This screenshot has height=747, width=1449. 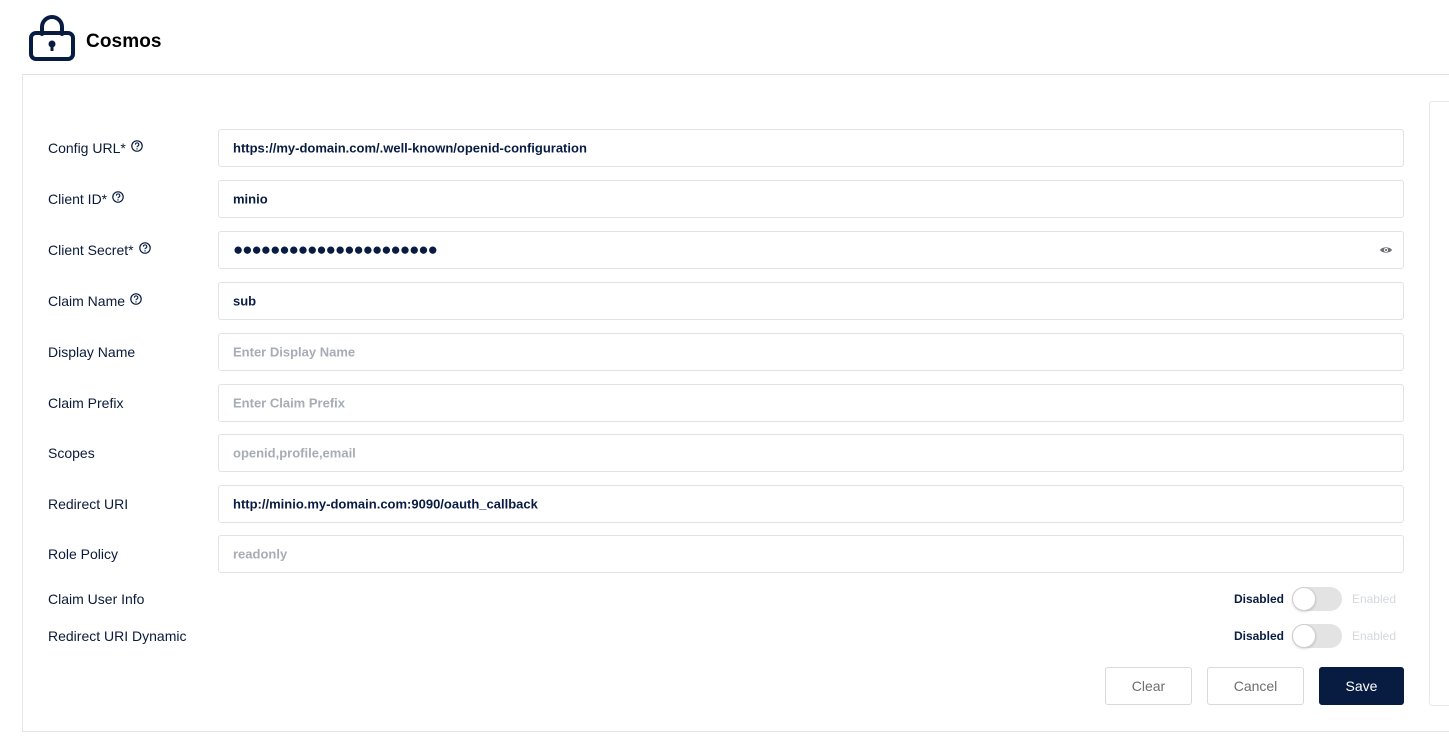 I want to click on client-secret-input: ●●●●●●●●●●●●●●●●●●●●●●, so click(x=811, y=250).